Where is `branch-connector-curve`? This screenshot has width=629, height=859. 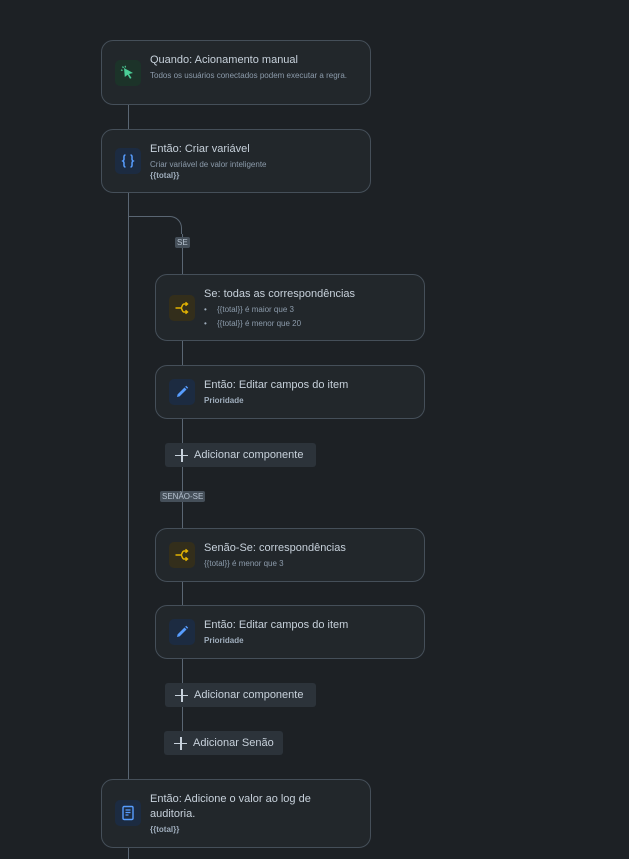 branch-connector-curve is located at coordinates (155, 225).